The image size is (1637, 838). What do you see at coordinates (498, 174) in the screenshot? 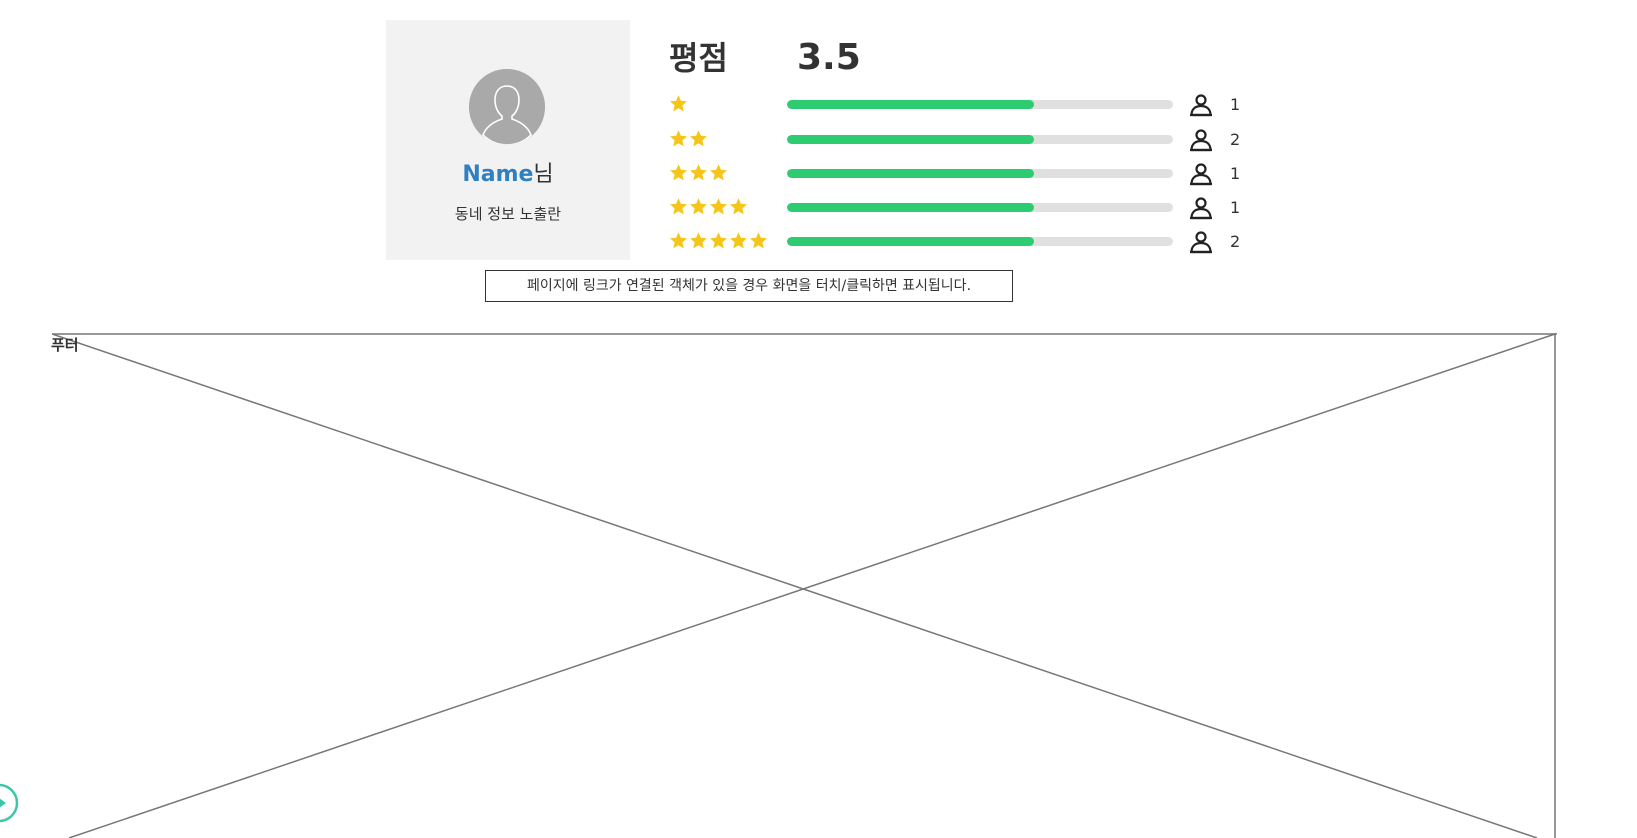
I see `profile-name: Name` at bounding box center [498, 174].